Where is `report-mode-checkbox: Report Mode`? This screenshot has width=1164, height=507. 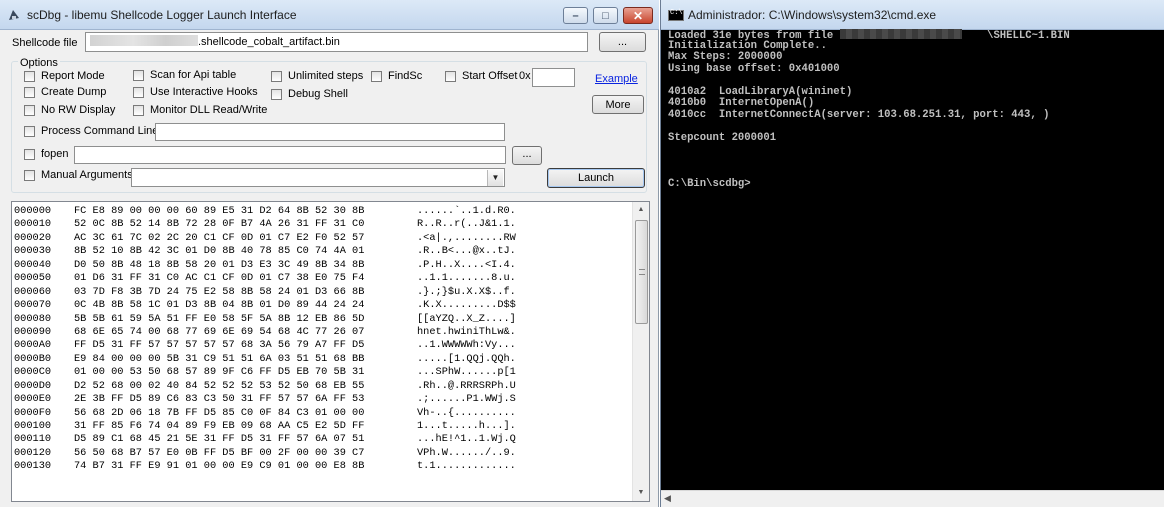 report-mode-checkbox: Report Mode is located at coordinates (64, 76).